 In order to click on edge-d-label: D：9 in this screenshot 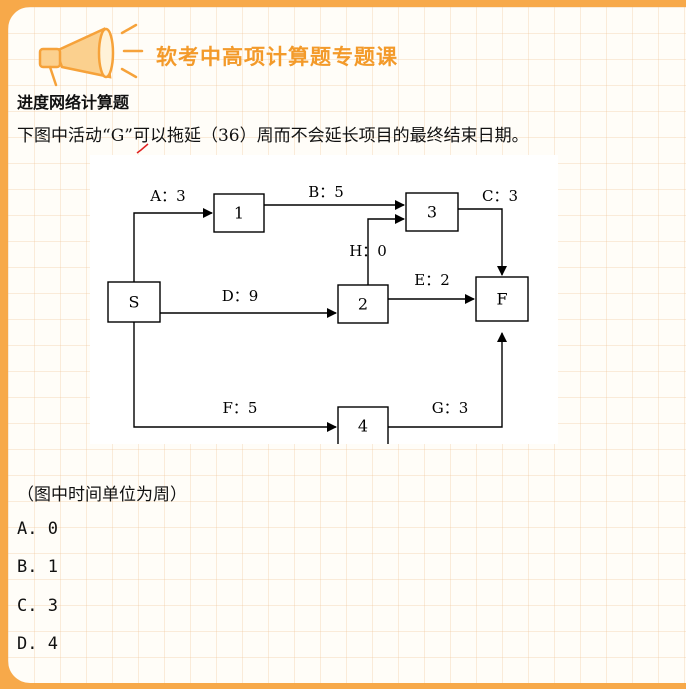, I will do `click(240, 296)`.